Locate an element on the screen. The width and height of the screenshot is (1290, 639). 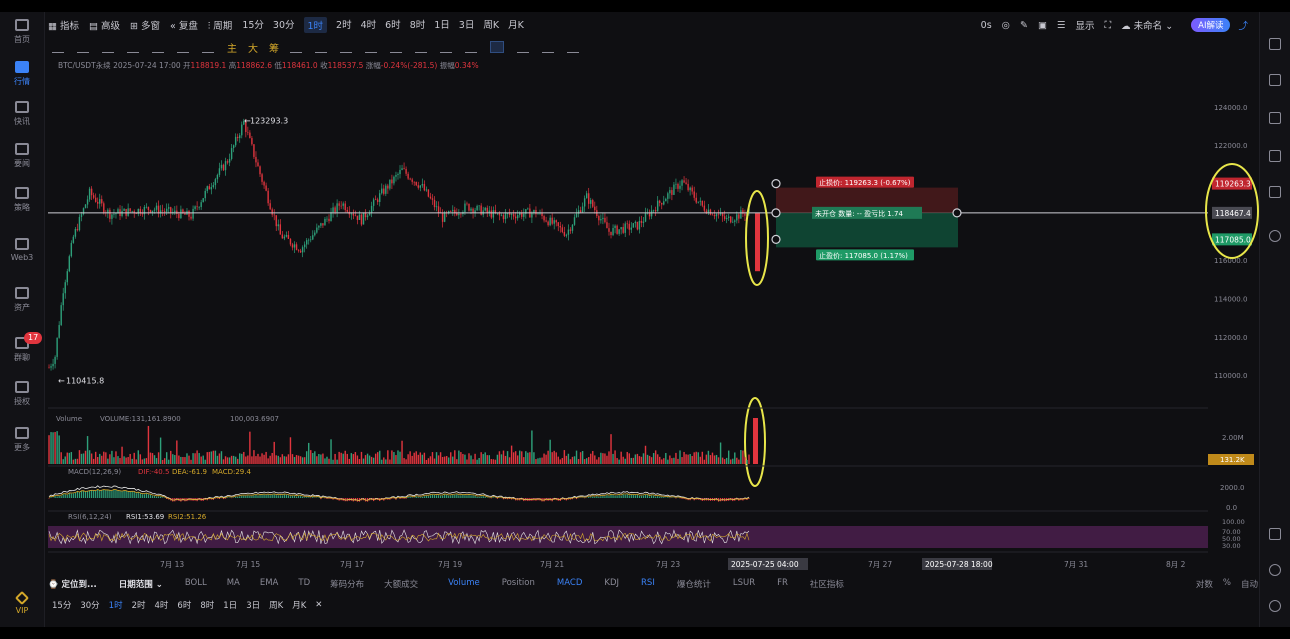
main-indicator-0: BOLL is located at coordinates (196, 584).